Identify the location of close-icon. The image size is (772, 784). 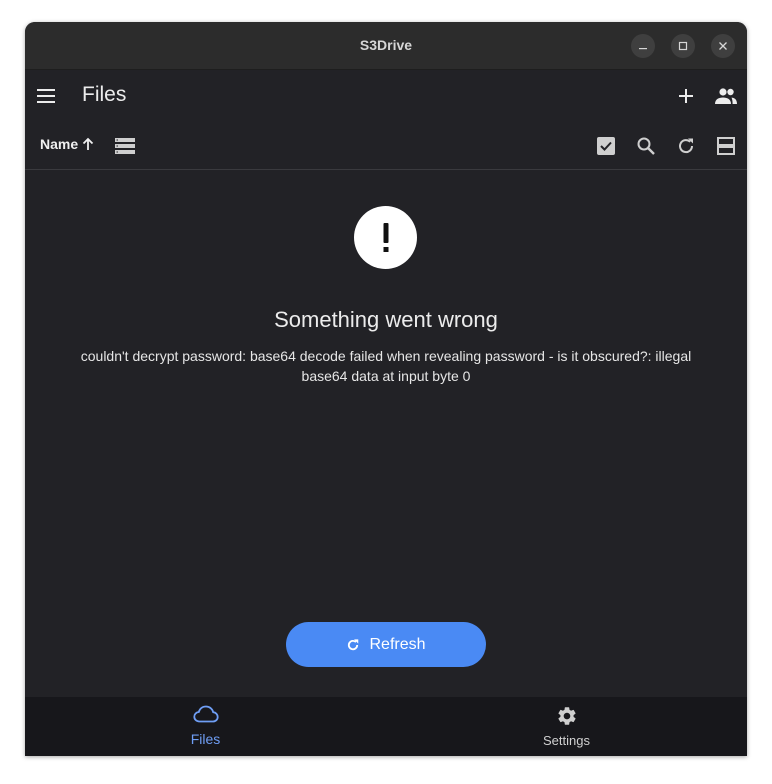
(723, 46).